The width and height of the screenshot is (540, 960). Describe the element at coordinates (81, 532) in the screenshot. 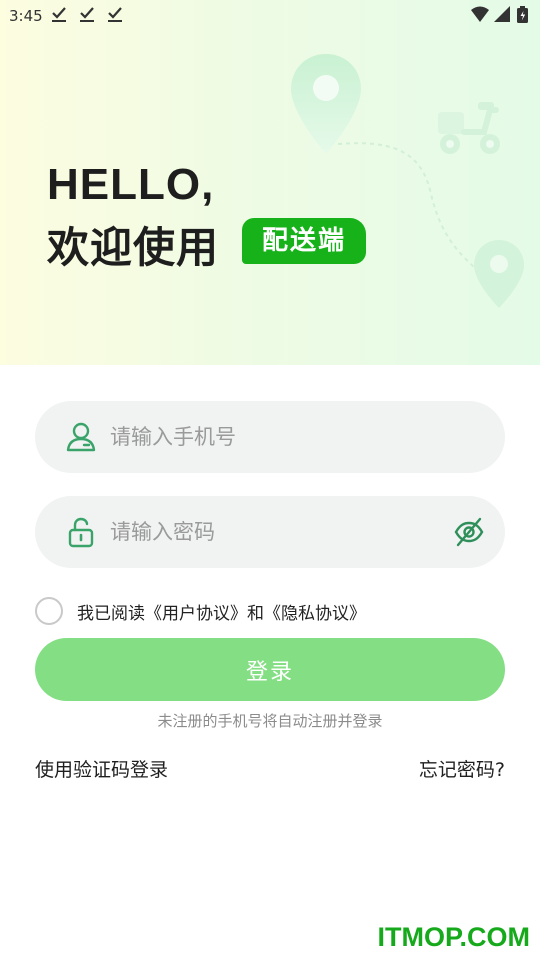

I see `lock-icon` at that location.